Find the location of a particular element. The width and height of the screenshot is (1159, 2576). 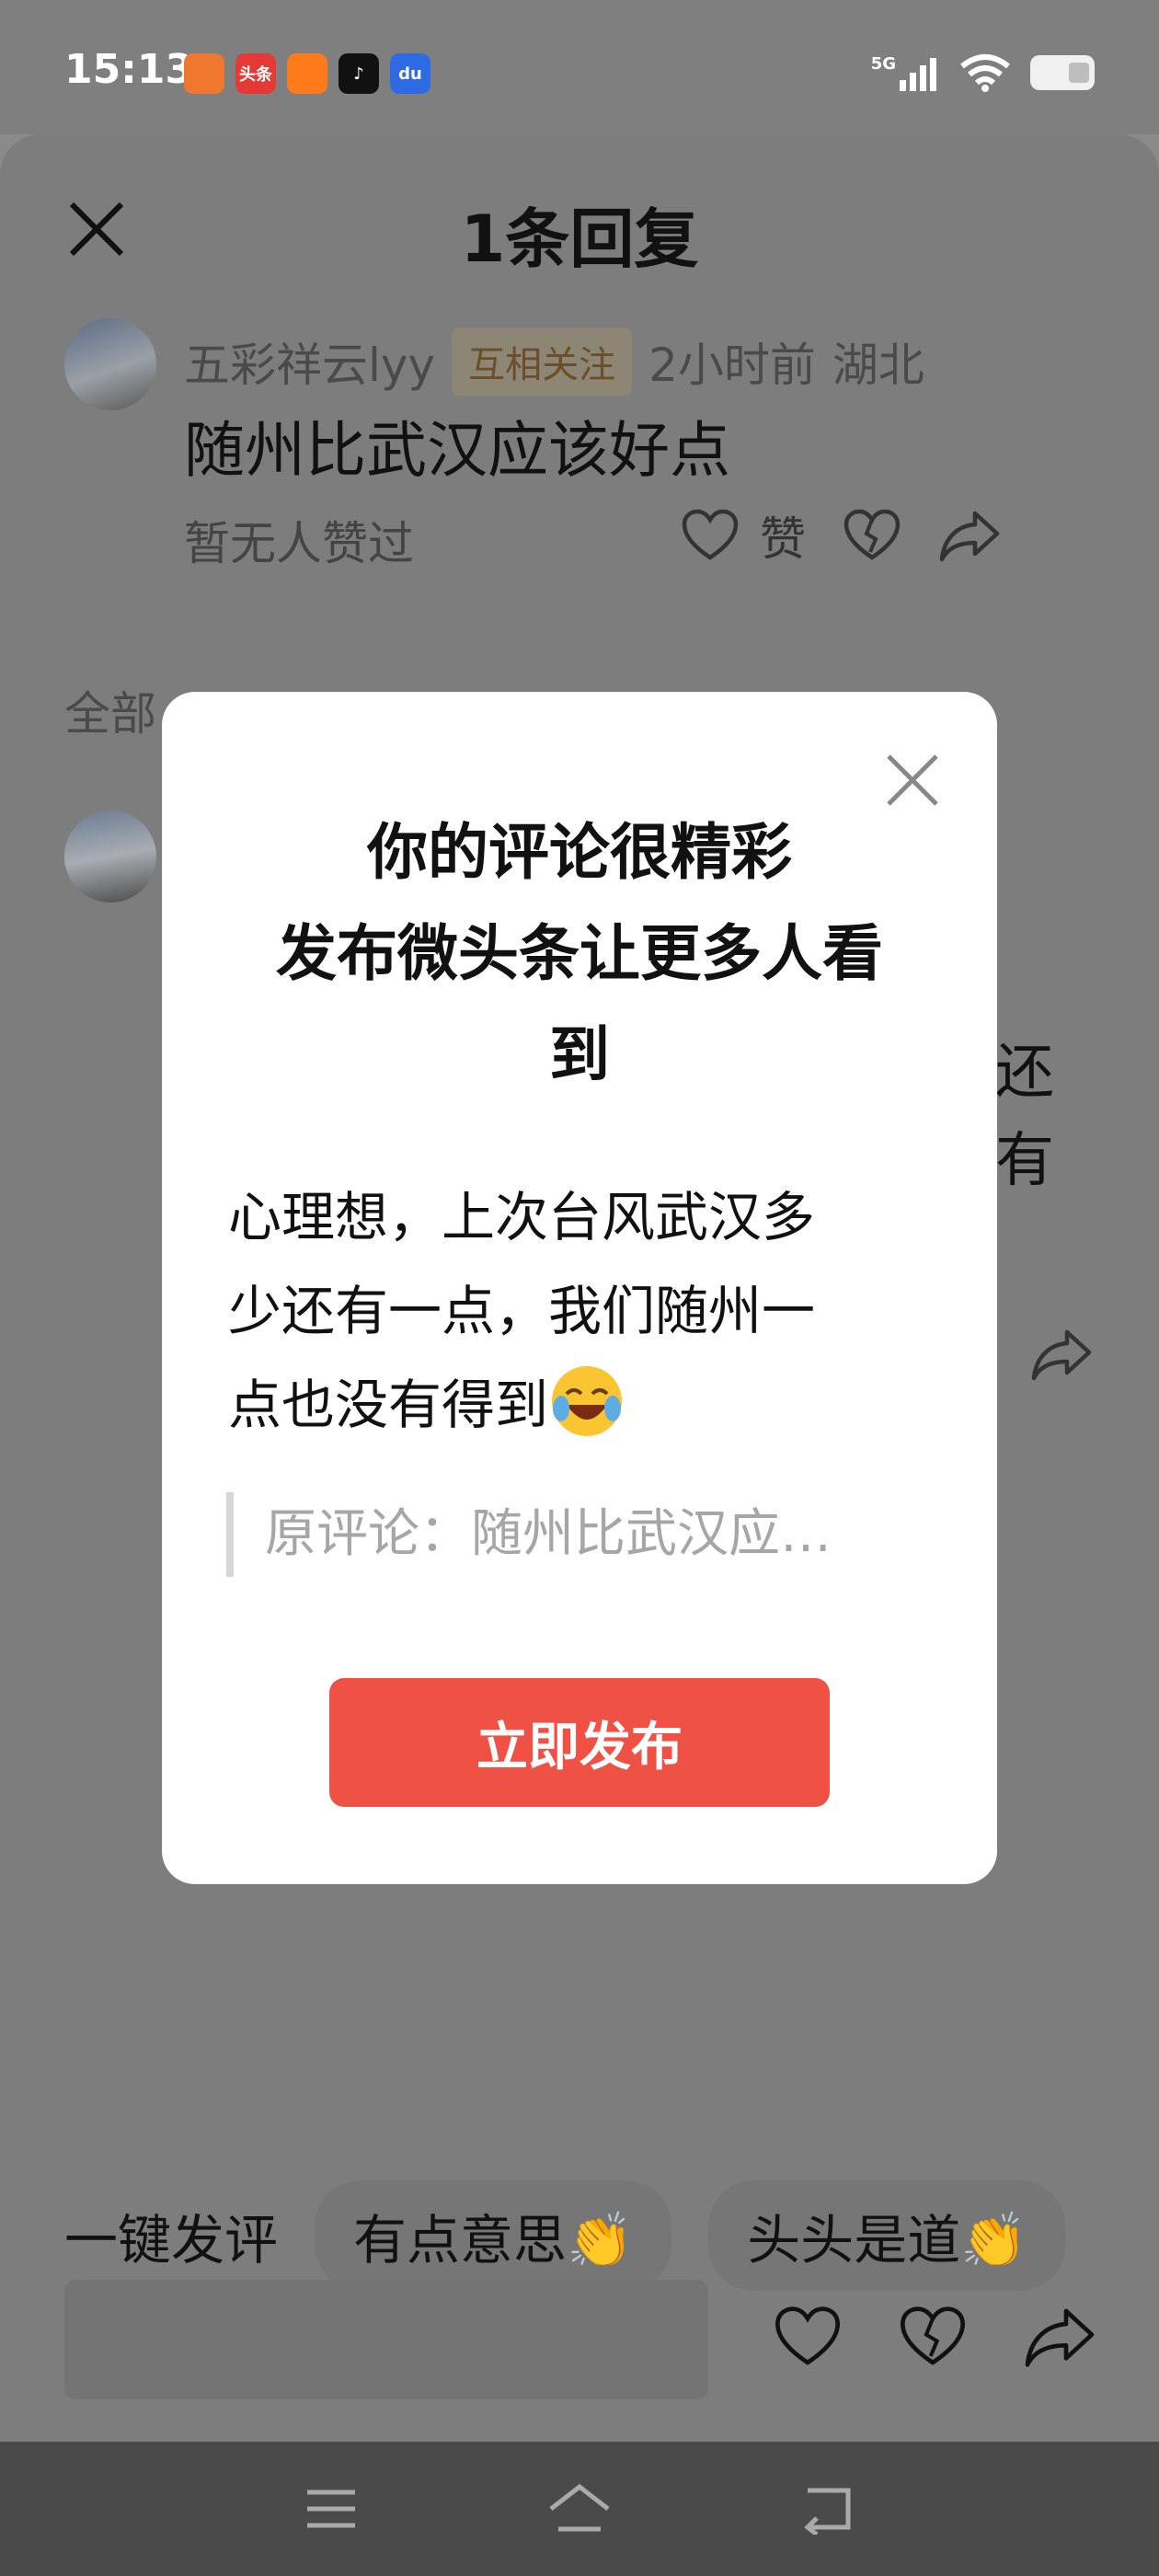

wifi-icon is located at coordinates (985, 73).